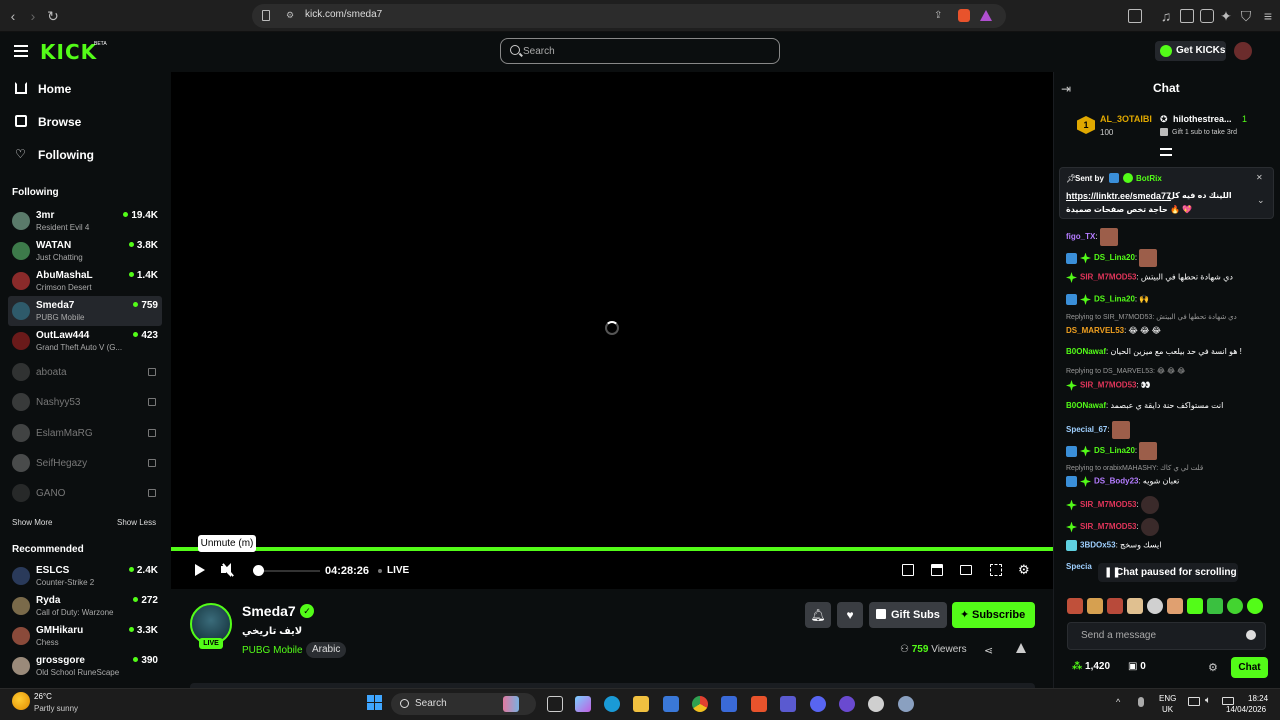 The image size is (1280, 720). What do you see at coordinates (964, 15) in the screenshot?
I see `brave-shield-icon` at bounding box center [964, 15].